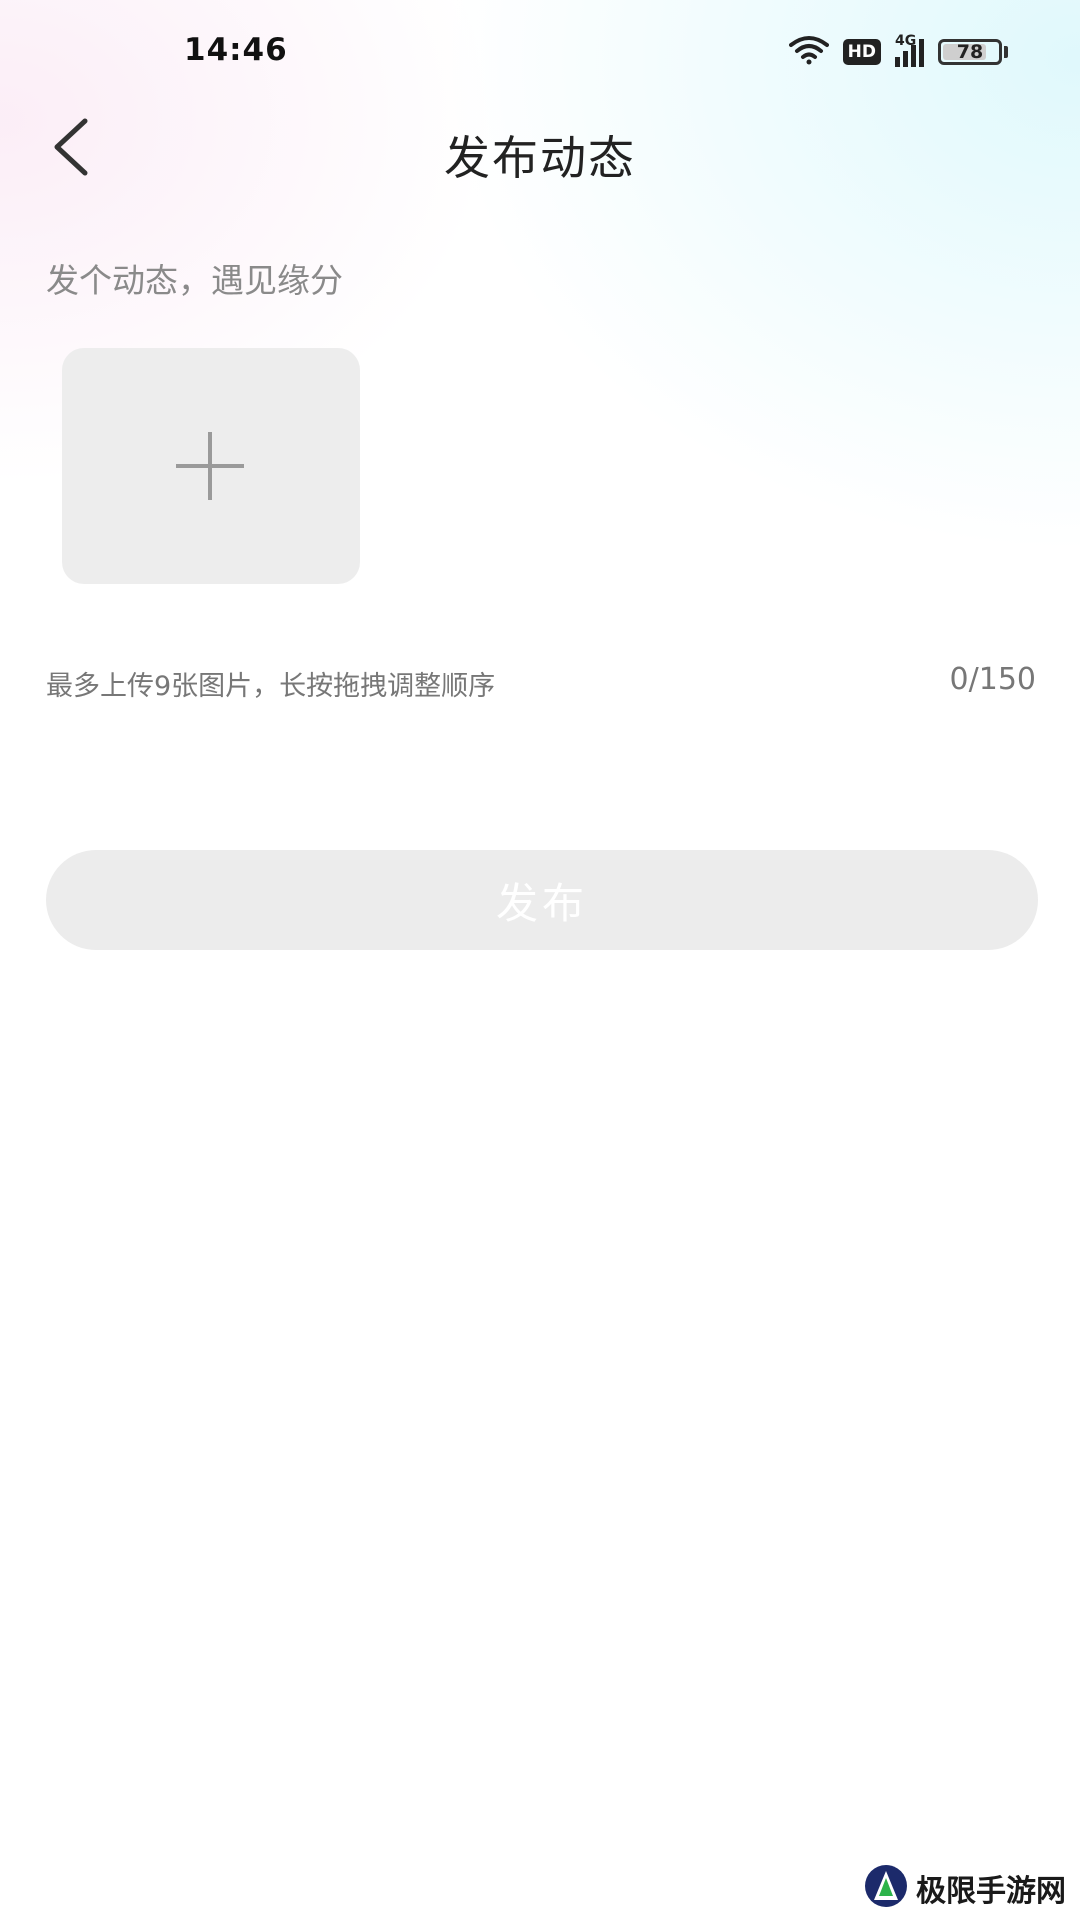 Image resolution: width=1080 pixels, height=1920 pixels. Describe the element at coordinates (271, 686) in the screenshot. I see `upload-hint: 最多上传9张图片，长按拖拽调整顺序` at that location.